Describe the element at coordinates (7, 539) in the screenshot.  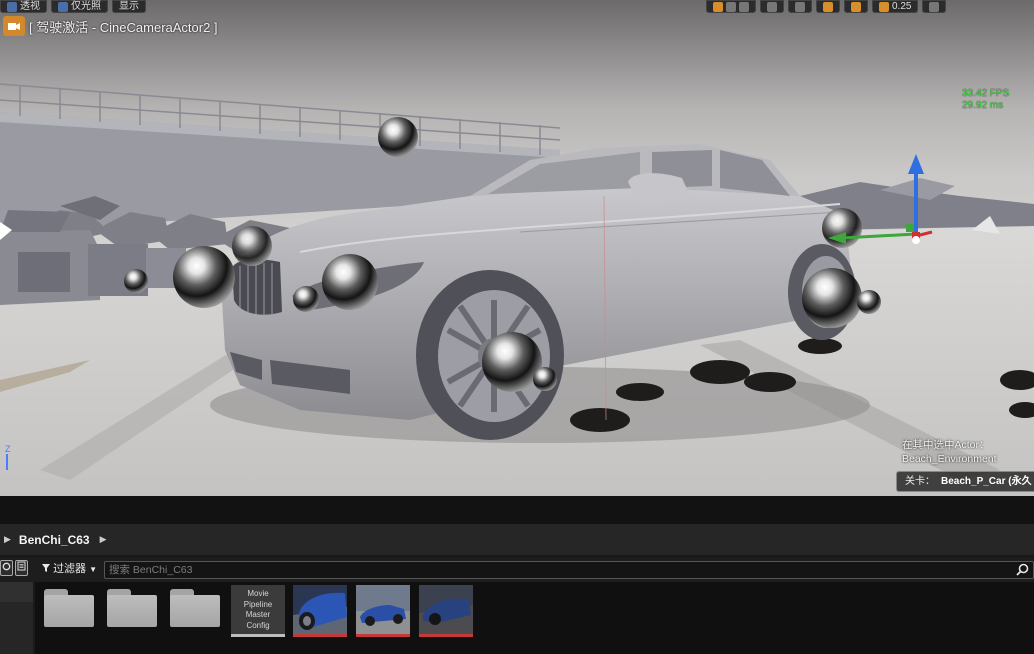
I see `breadcrumb-chevron-icon: ▶` at that location.